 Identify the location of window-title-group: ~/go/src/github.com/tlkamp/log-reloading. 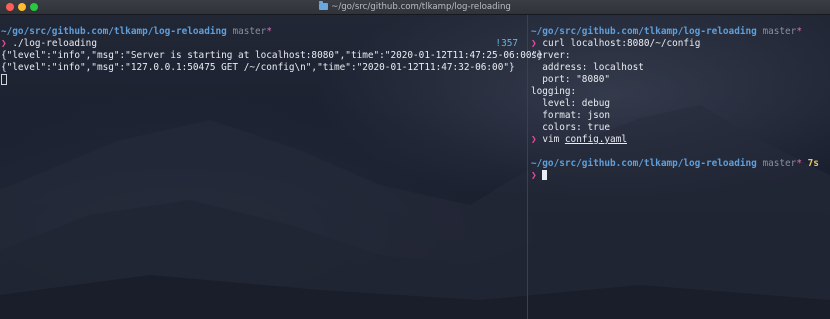
(415, 7).